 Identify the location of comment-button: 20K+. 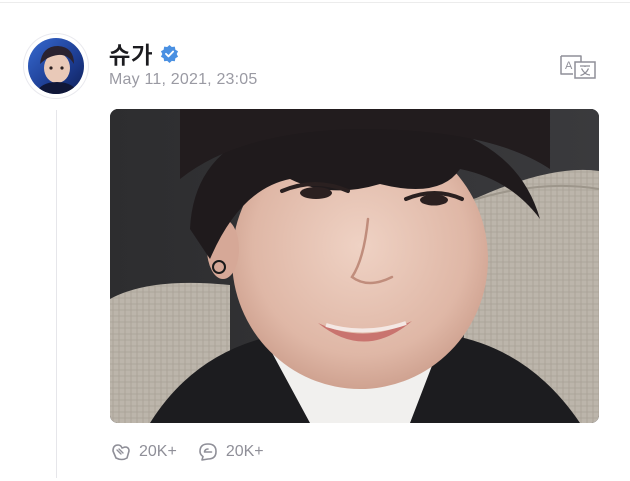
(230, 452).